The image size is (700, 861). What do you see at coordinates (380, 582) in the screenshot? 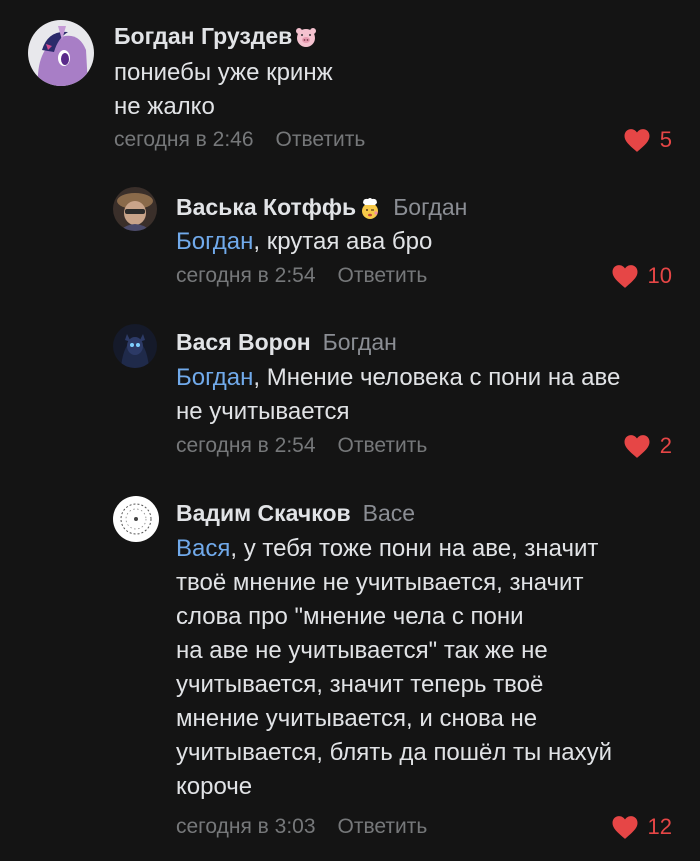
I see `comment-text-line: твоё мнение не учитывается, значит` at bounding box center [380, 582].